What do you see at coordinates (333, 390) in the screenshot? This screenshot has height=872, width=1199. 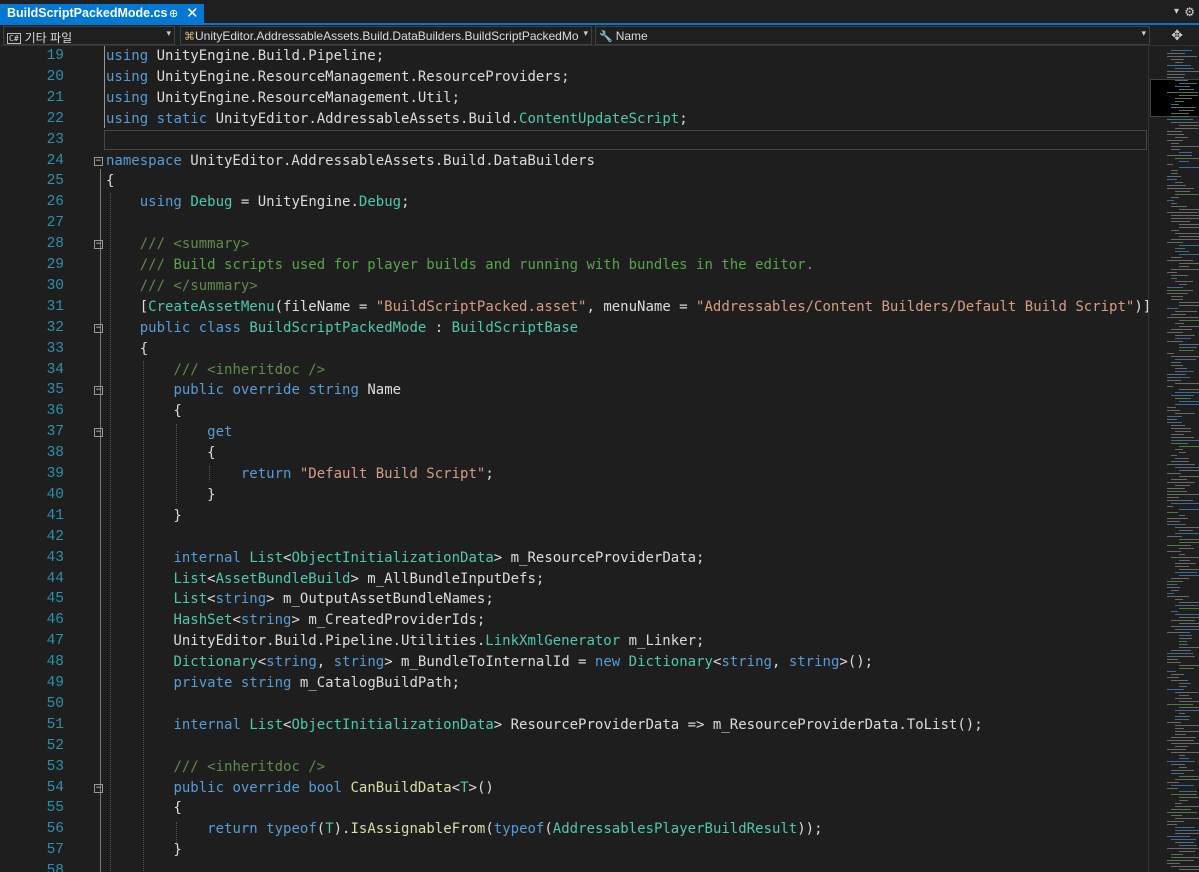 I see `code-token: string` at bounding box center [333, 390].